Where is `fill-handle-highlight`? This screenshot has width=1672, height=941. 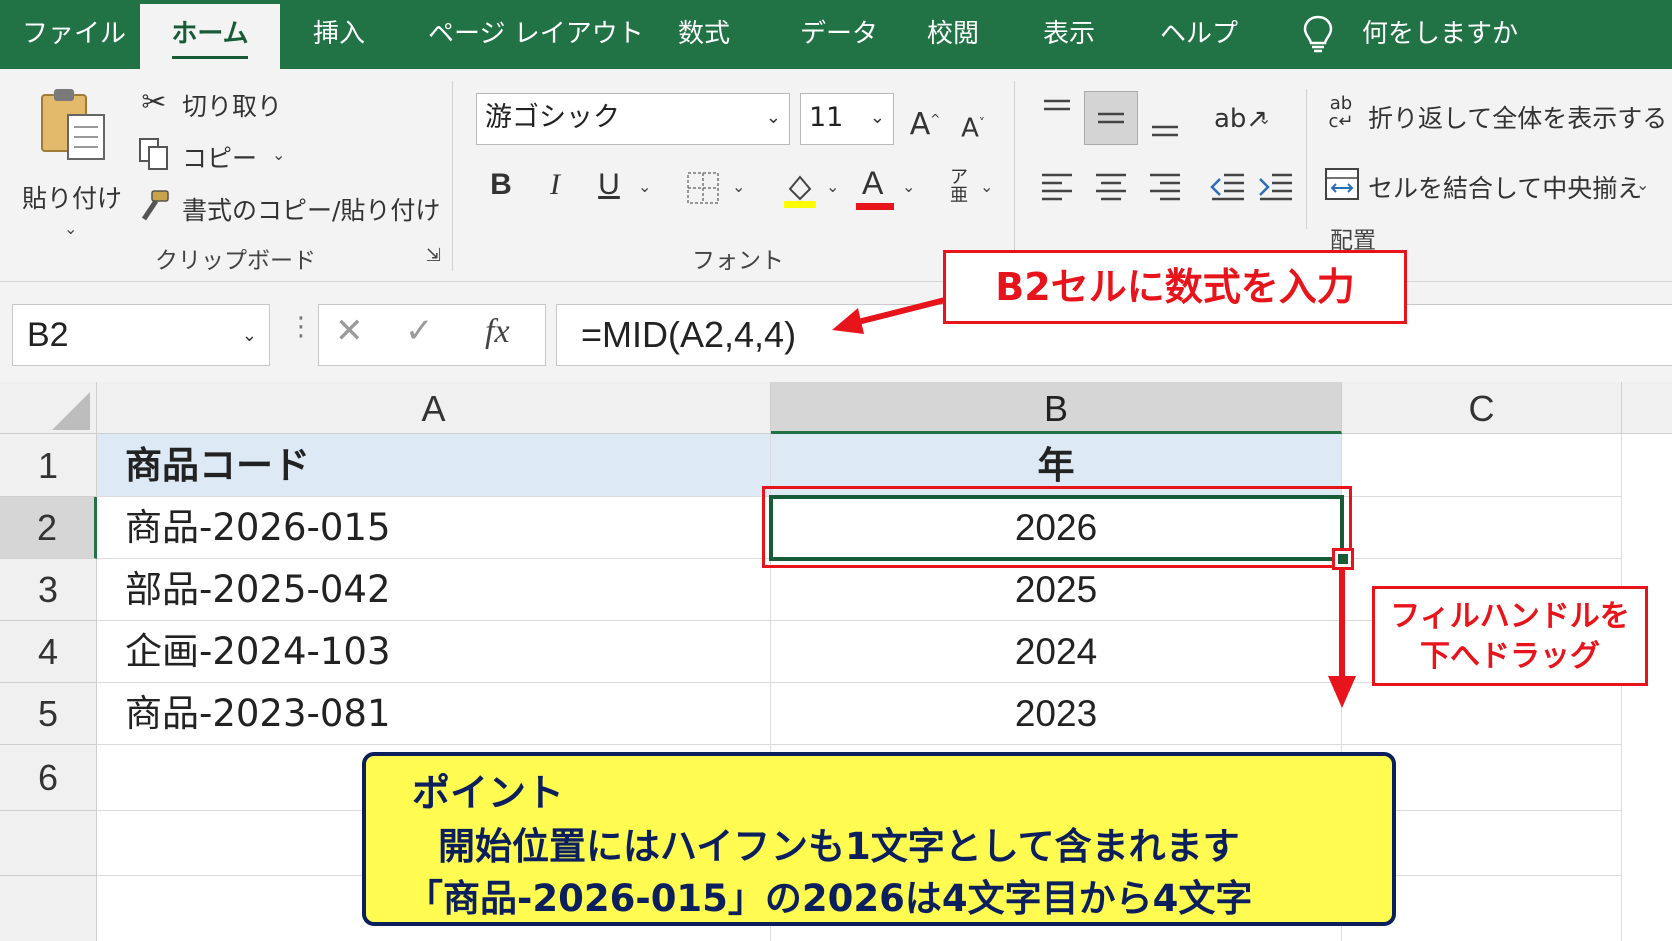 fill-handle-highlight is located at coordinates (1343, 559).